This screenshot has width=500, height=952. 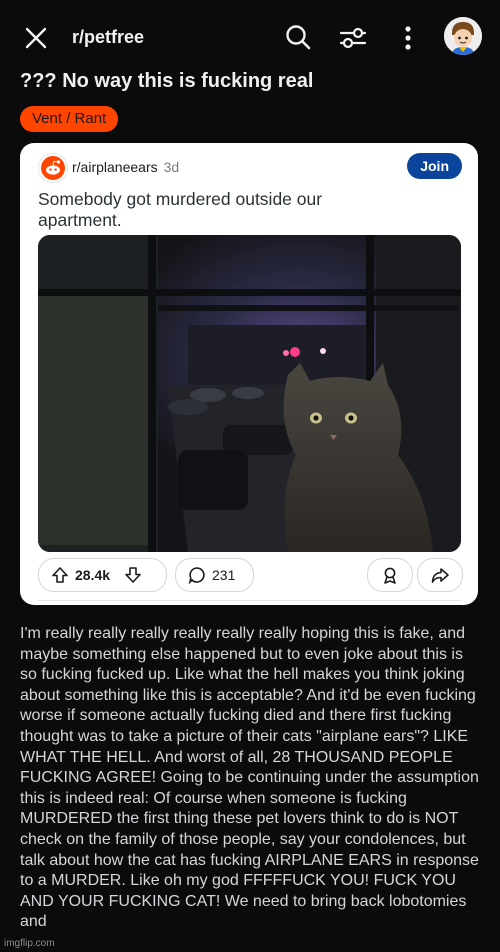 What do you see at coordinates (36, 38) in the screenshot?
I see `close-icon` at bounding box center [36, 38].